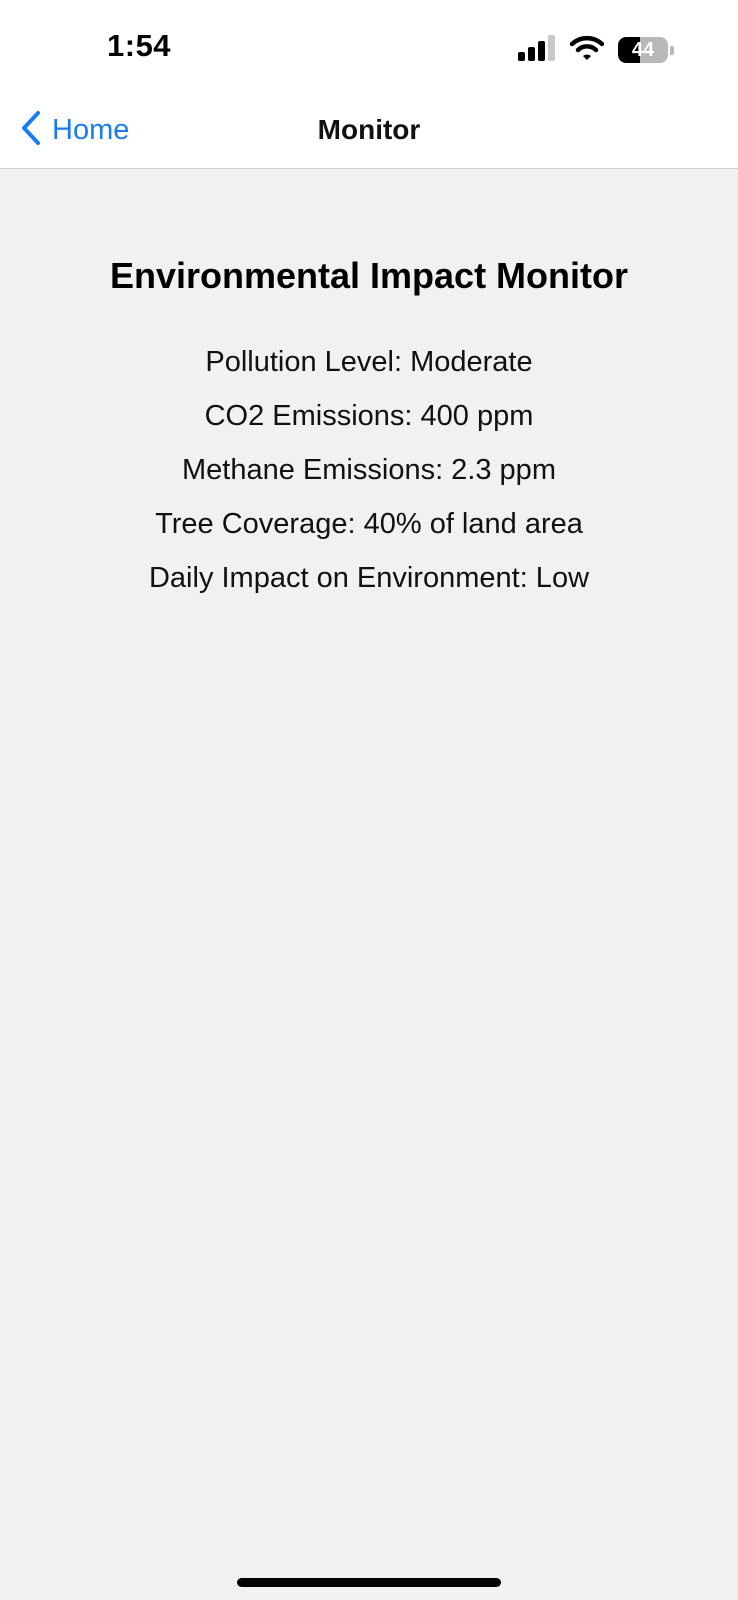 Image resolution: width=738 pixels, height=1600 pixels. Describe the element at coordinates (369, 1582) in the screenshot. I see `home-indicator` at that location.